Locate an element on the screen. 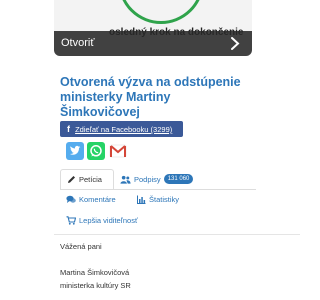  recipient-title: ministerka kultúry SR is located at coordinates (95, 285).